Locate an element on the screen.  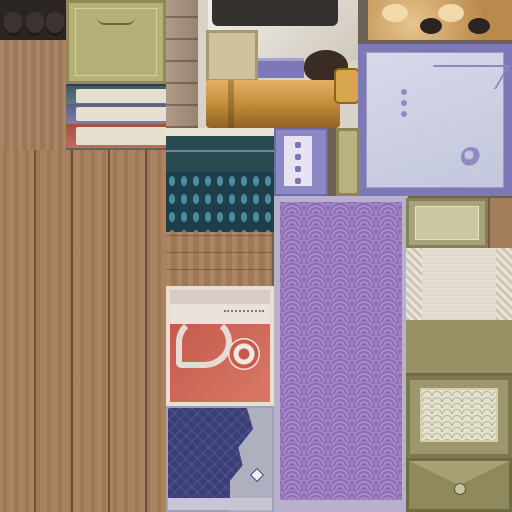
olive-lattice-box is located at coordinates (459, 417).